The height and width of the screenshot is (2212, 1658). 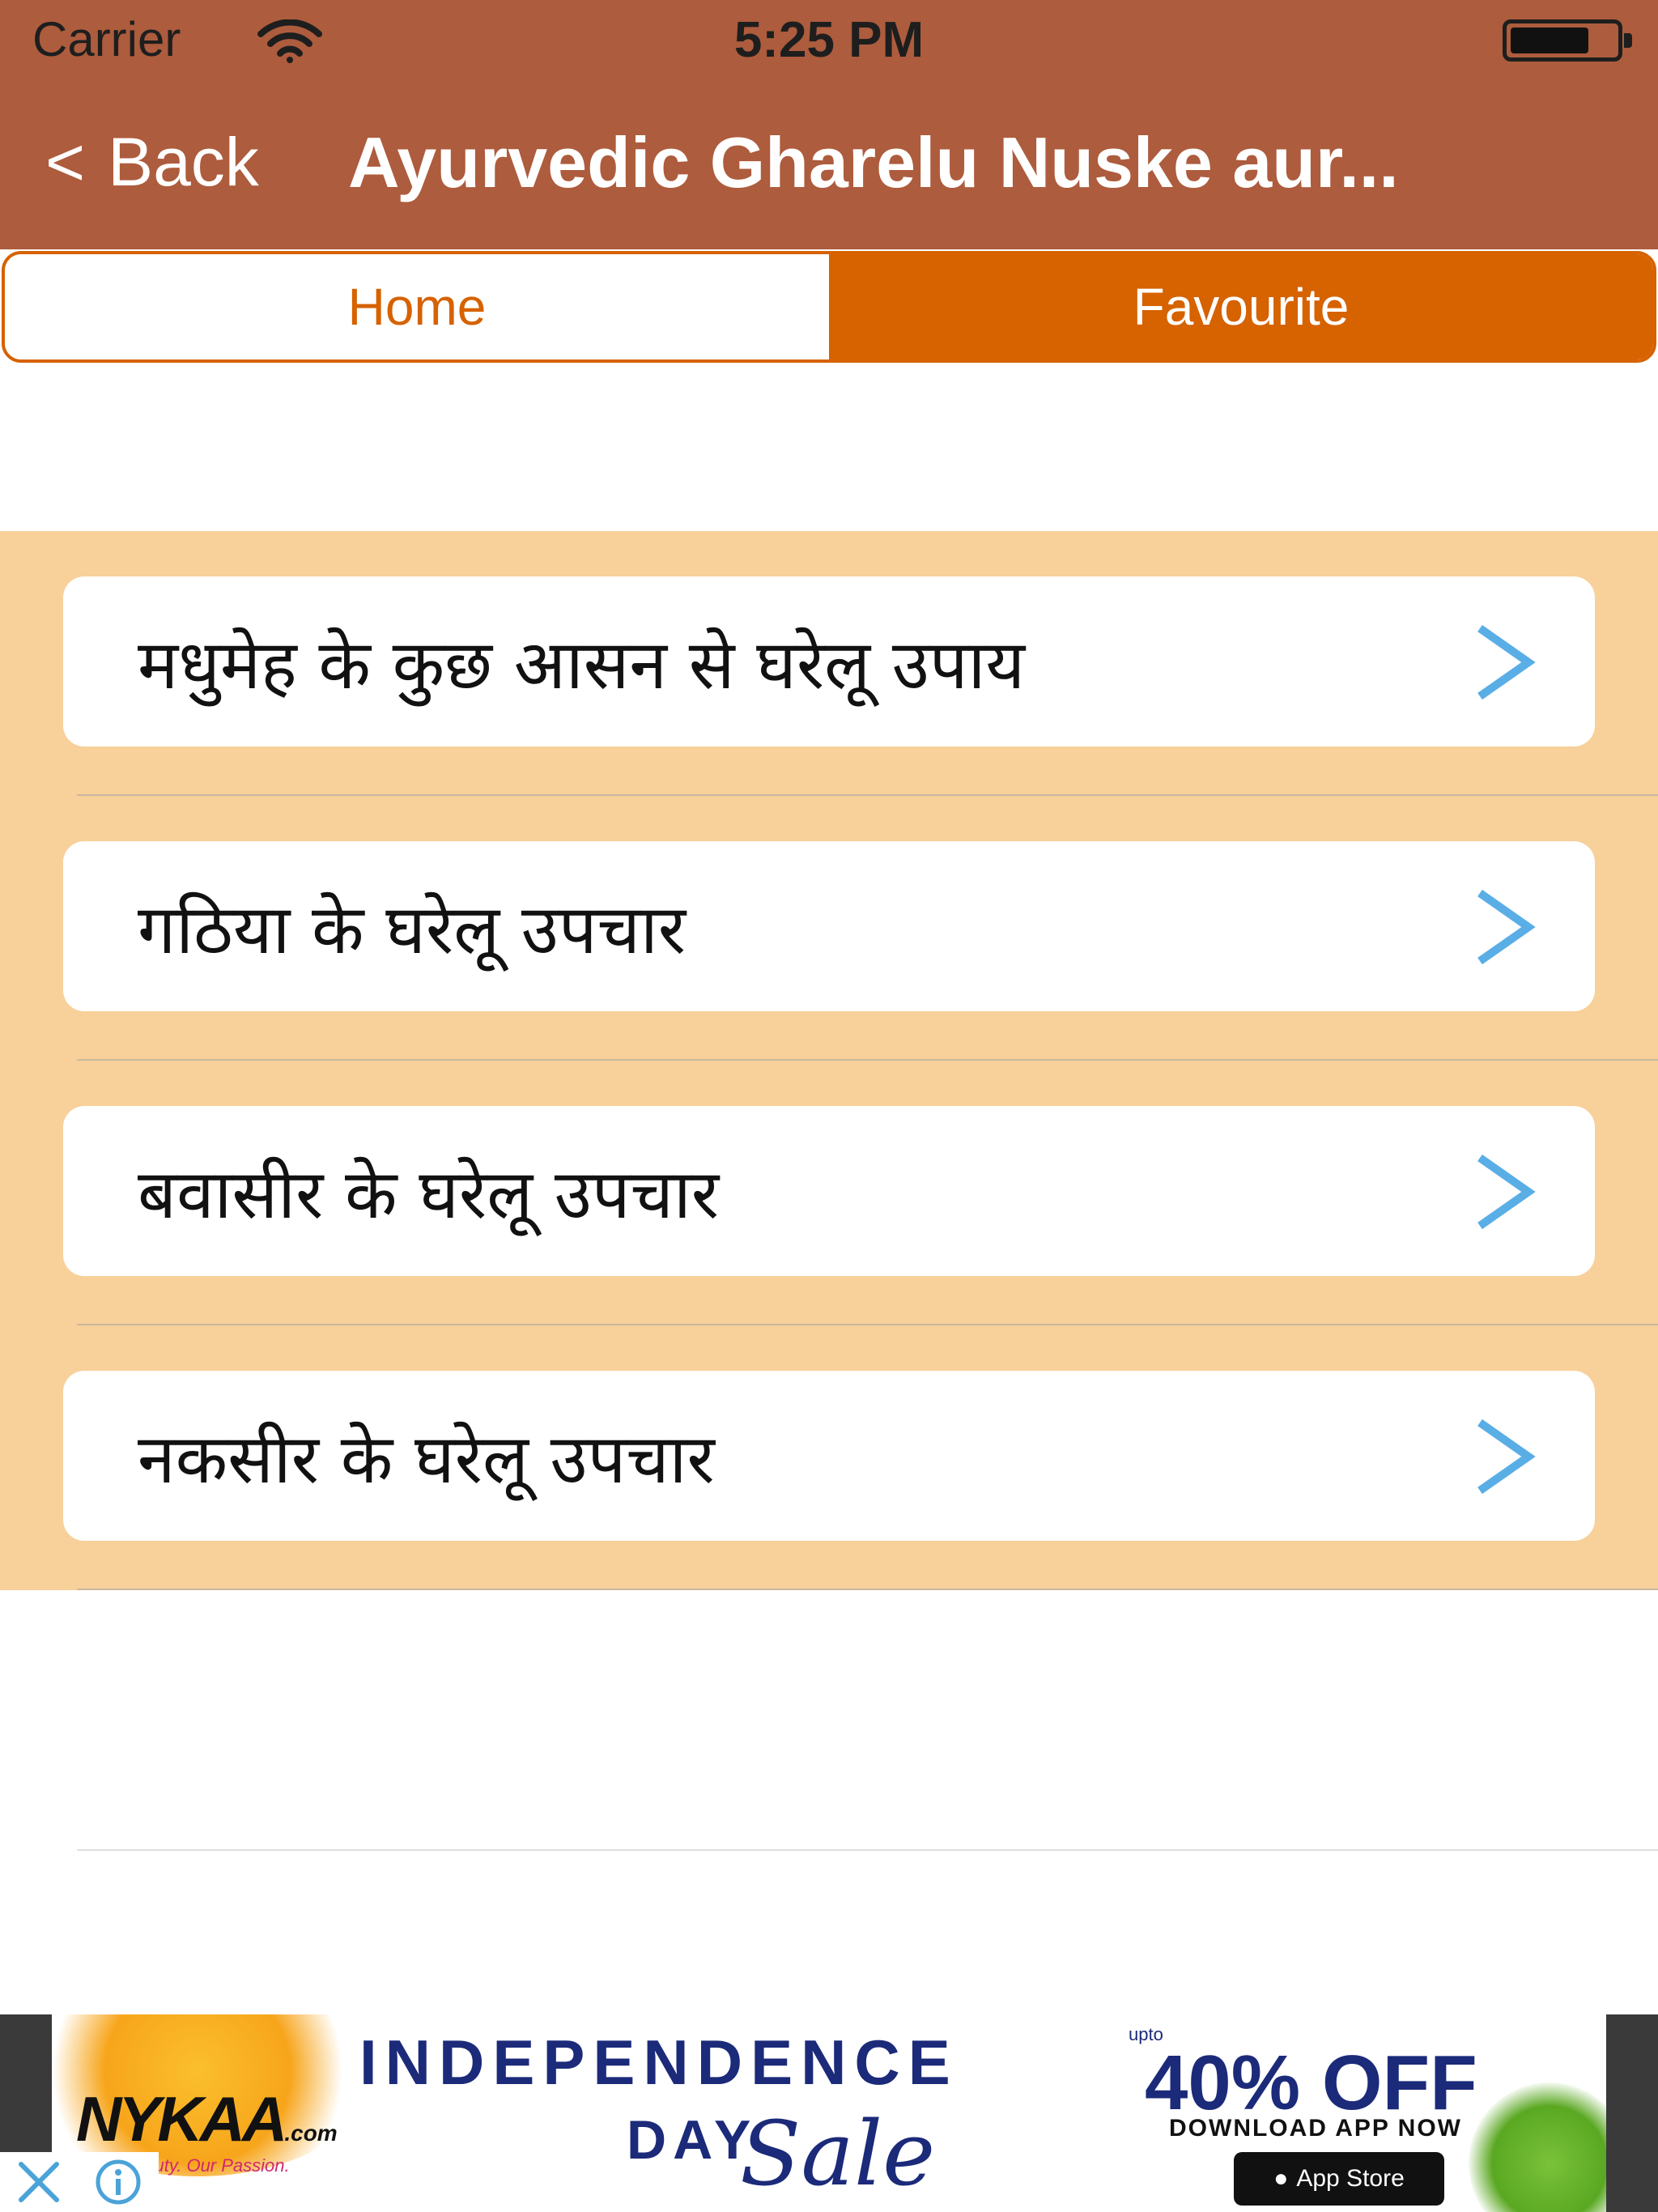 What do you see at coordinates (39, 2182) in the screenshot?
I see `ad-close-icon` at bounding box center [39, 2182].